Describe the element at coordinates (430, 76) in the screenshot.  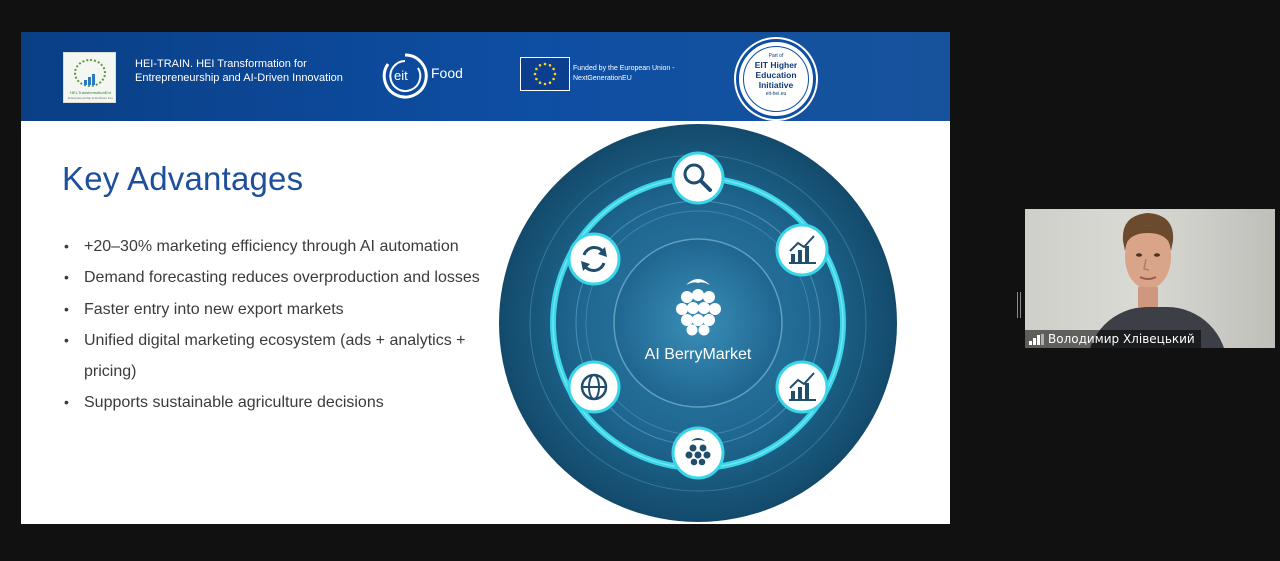
I see `eit-food-logo: eit Food` at that location.